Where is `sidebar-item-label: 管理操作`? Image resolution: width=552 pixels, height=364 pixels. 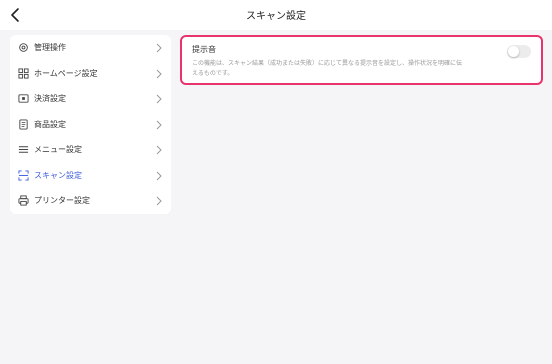 sidebar-item-label: 管理操作 is located at coordinates (50, 47).